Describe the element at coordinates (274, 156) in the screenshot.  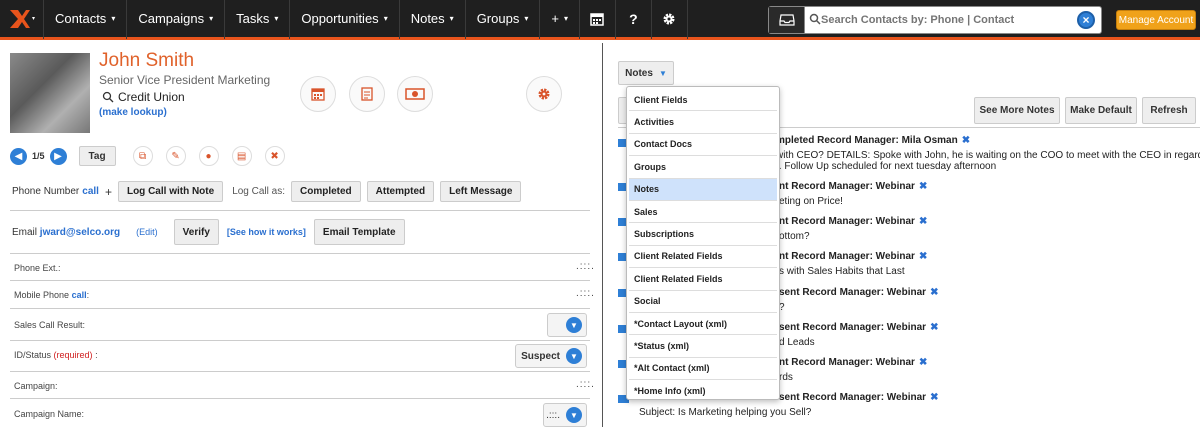
I see `delete-icon: ✖` at that location.